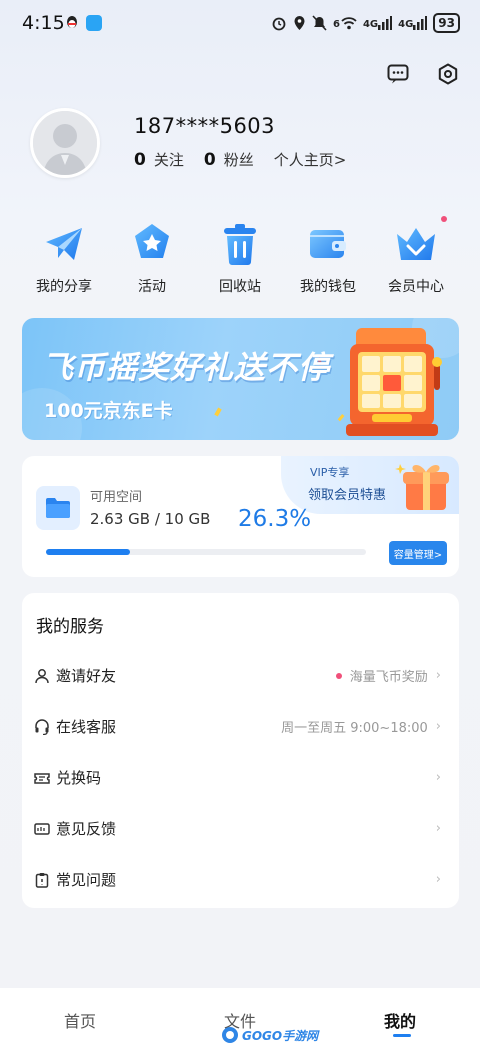 The width and height of the screenshot is (480, 1058). I want to click on vip-title: VIP专享, so click(330, 472).